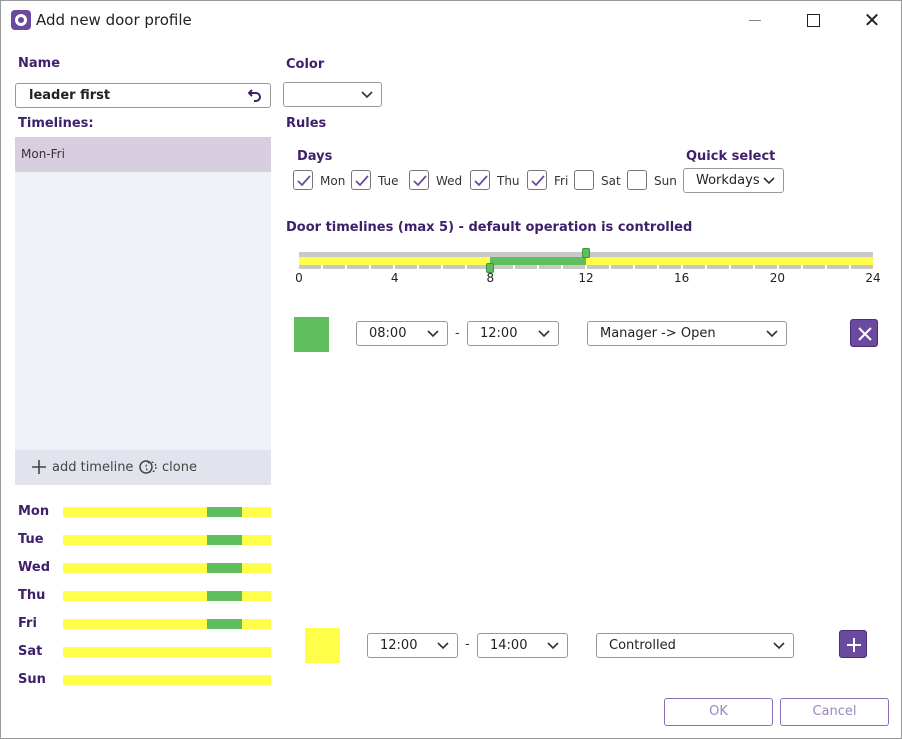 This screenshot has width=902, height=739. I want to click on scale-tick-label: 0, so click(299, 278).